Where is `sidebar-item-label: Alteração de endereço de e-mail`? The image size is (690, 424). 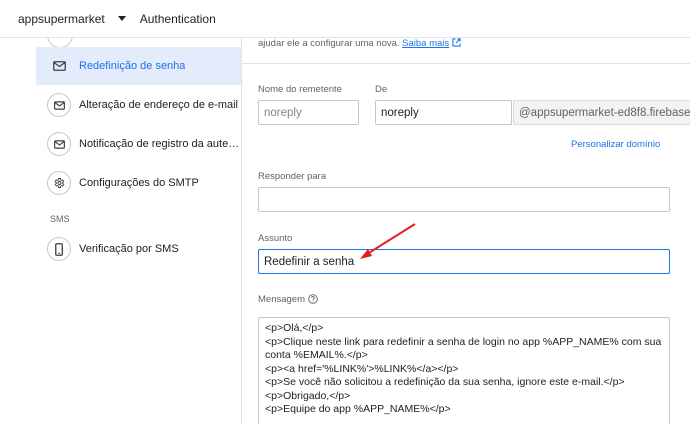 sidebar-item-label: Alteração de endereço de e-mail is located at coordinates (158, 105).